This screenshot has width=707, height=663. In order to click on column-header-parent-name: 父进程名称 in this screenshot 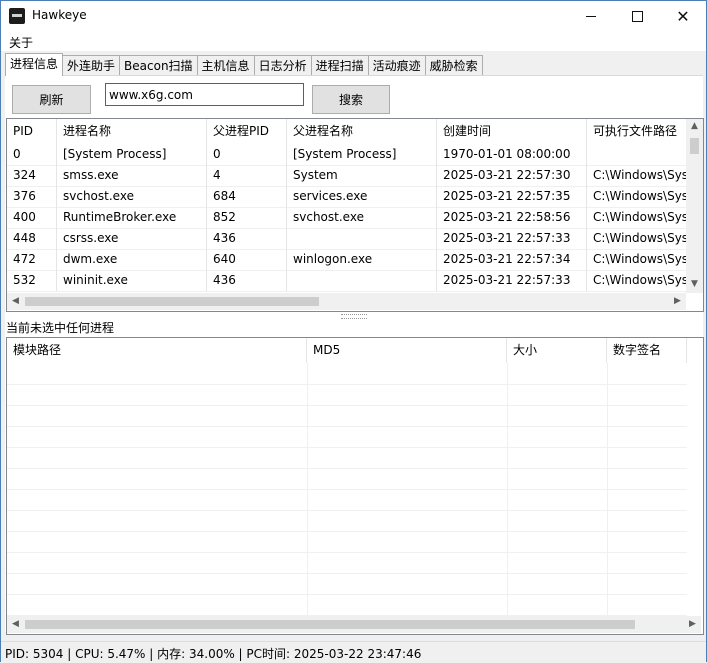, I will do `click(362, 131)`.